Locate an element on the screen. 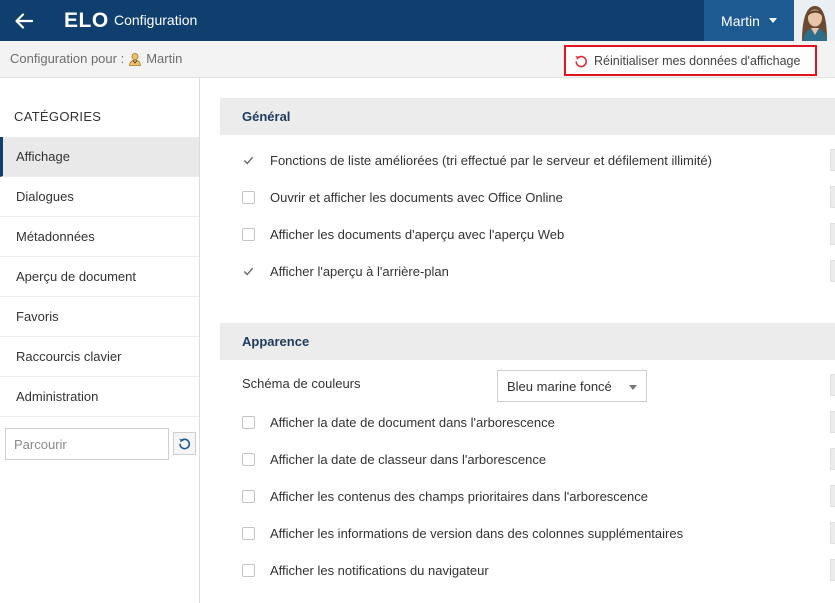  top-bar: ELO Configuration Martin is located at coordinates (417, 20).